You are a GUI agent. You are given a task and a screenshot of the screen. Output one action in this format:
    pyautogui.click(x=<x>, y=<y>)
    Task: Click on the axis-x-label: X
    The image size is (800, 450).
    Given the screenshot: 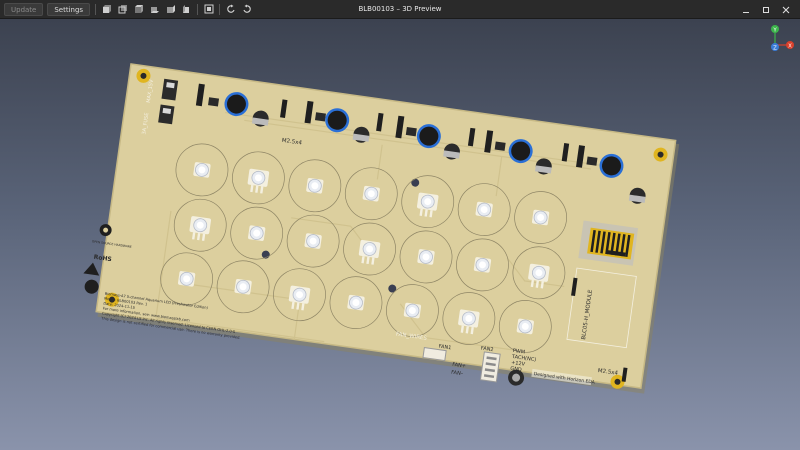 What is the action you would take?
    pyautogui.click(x=790, y=47)
    